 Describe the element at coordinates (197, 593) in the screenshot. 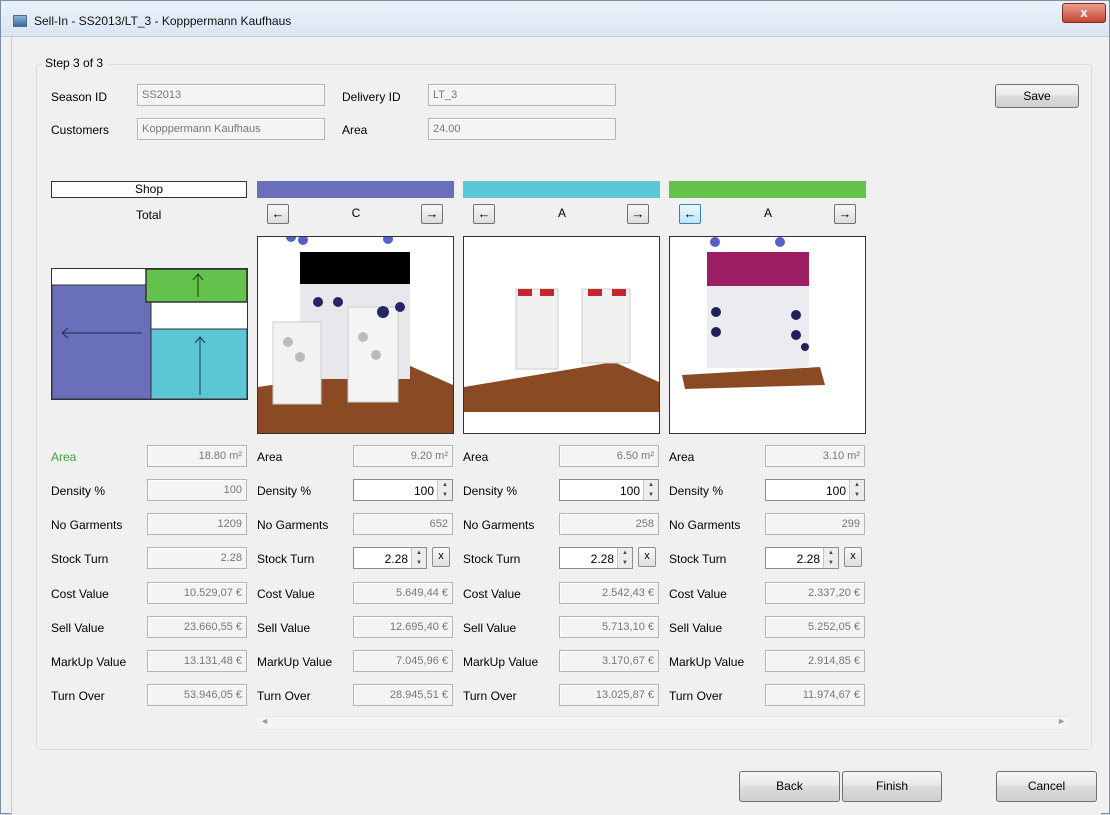

I see `total-cost-field: 10.529,07 €` at that location.